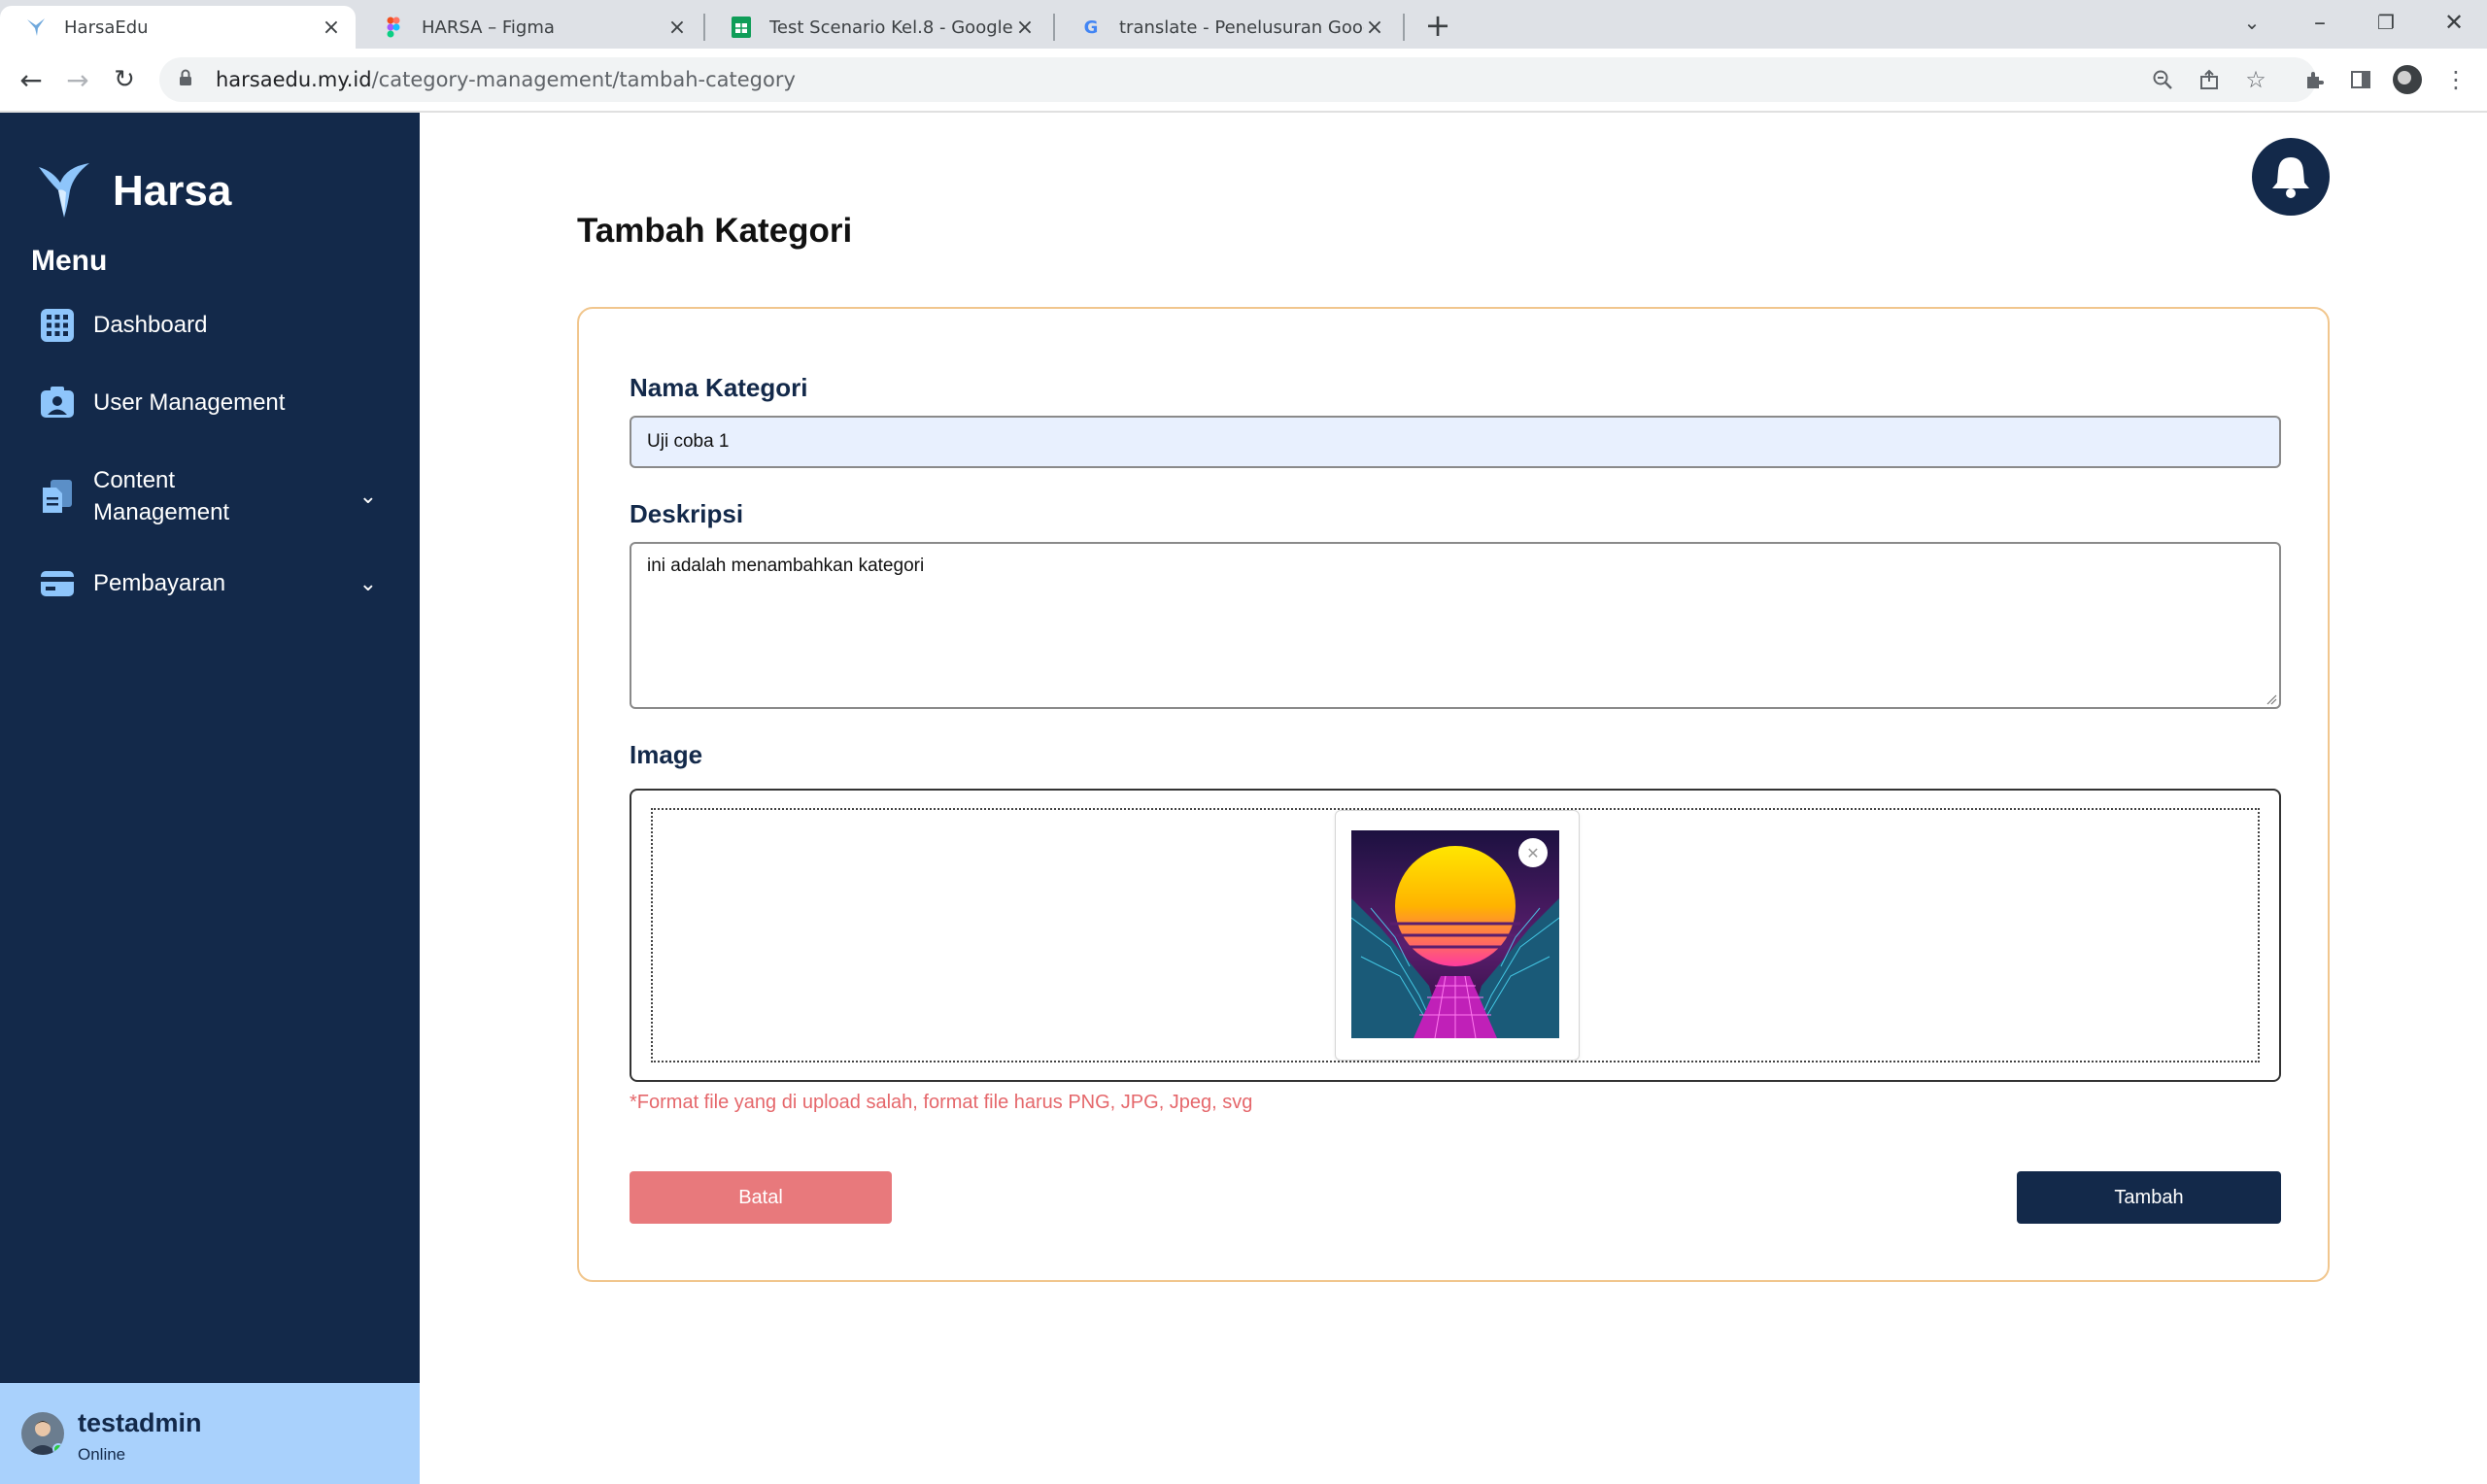 Image resolution: width=2487 pixels, height=1484 pixels. What do you see at coordinates (189, 402) in the screenshot?
I see `sidebar-item-label: User Management` at bounding box center [189, 402].